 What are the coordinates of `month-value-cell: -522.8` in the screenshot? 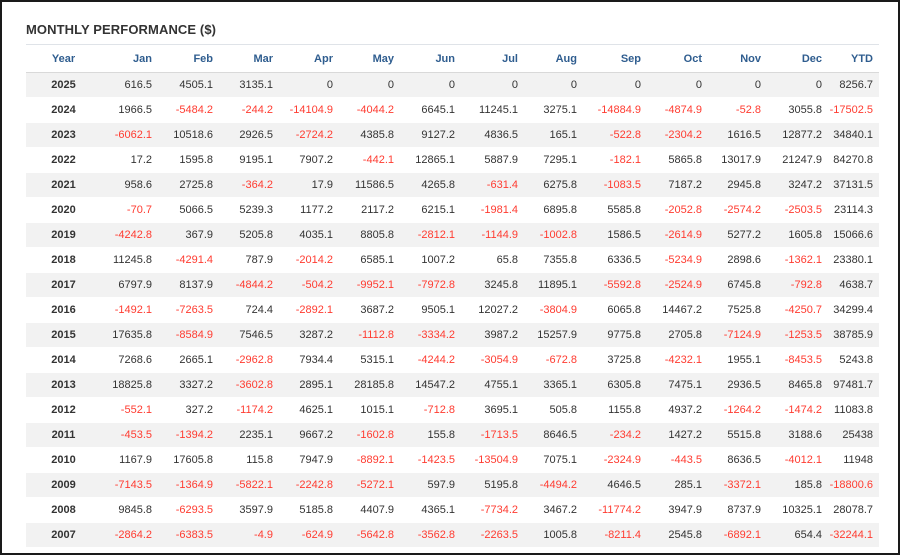 It's located at (615, 135).